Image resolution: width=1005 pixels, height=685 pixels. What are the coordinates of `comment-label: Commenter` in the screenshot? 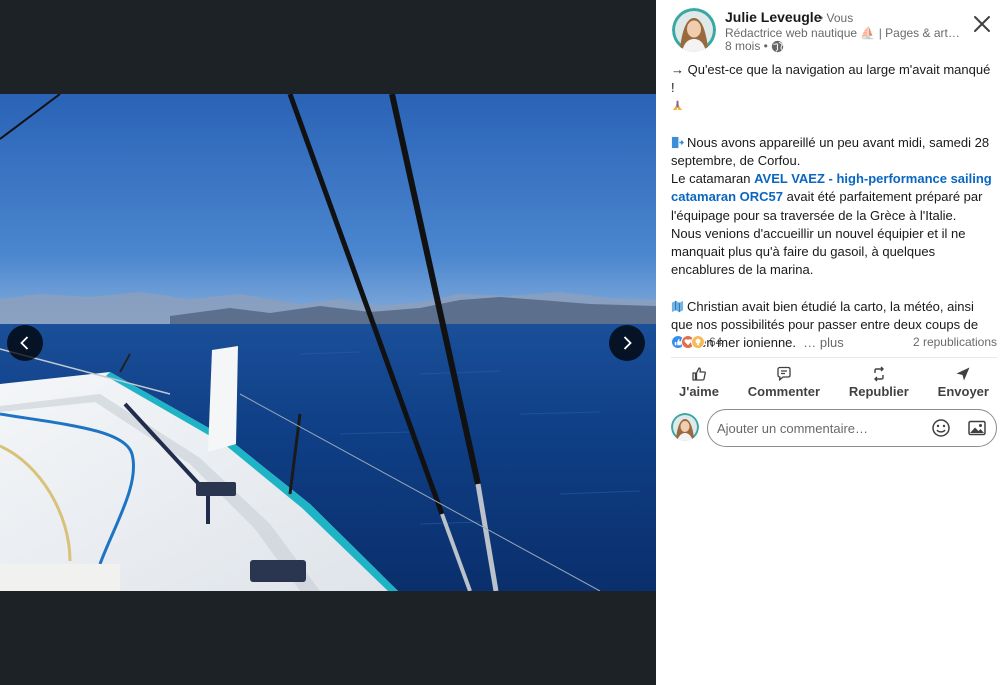 It's located at (784, 391).